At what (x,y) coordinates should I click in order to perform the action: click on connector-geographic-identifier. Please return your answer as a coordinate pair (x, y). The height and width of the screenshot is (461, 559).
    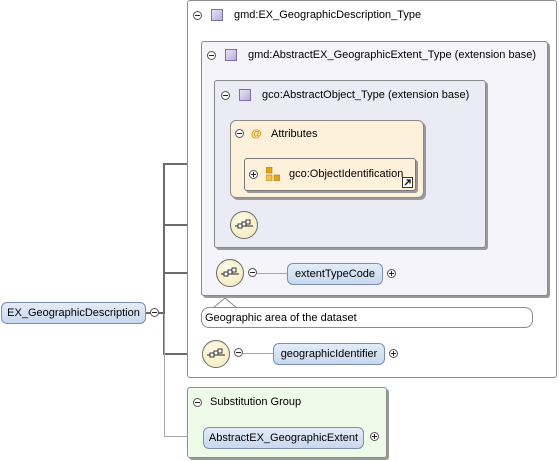
    Looking at the image, I should click on (258, 353).